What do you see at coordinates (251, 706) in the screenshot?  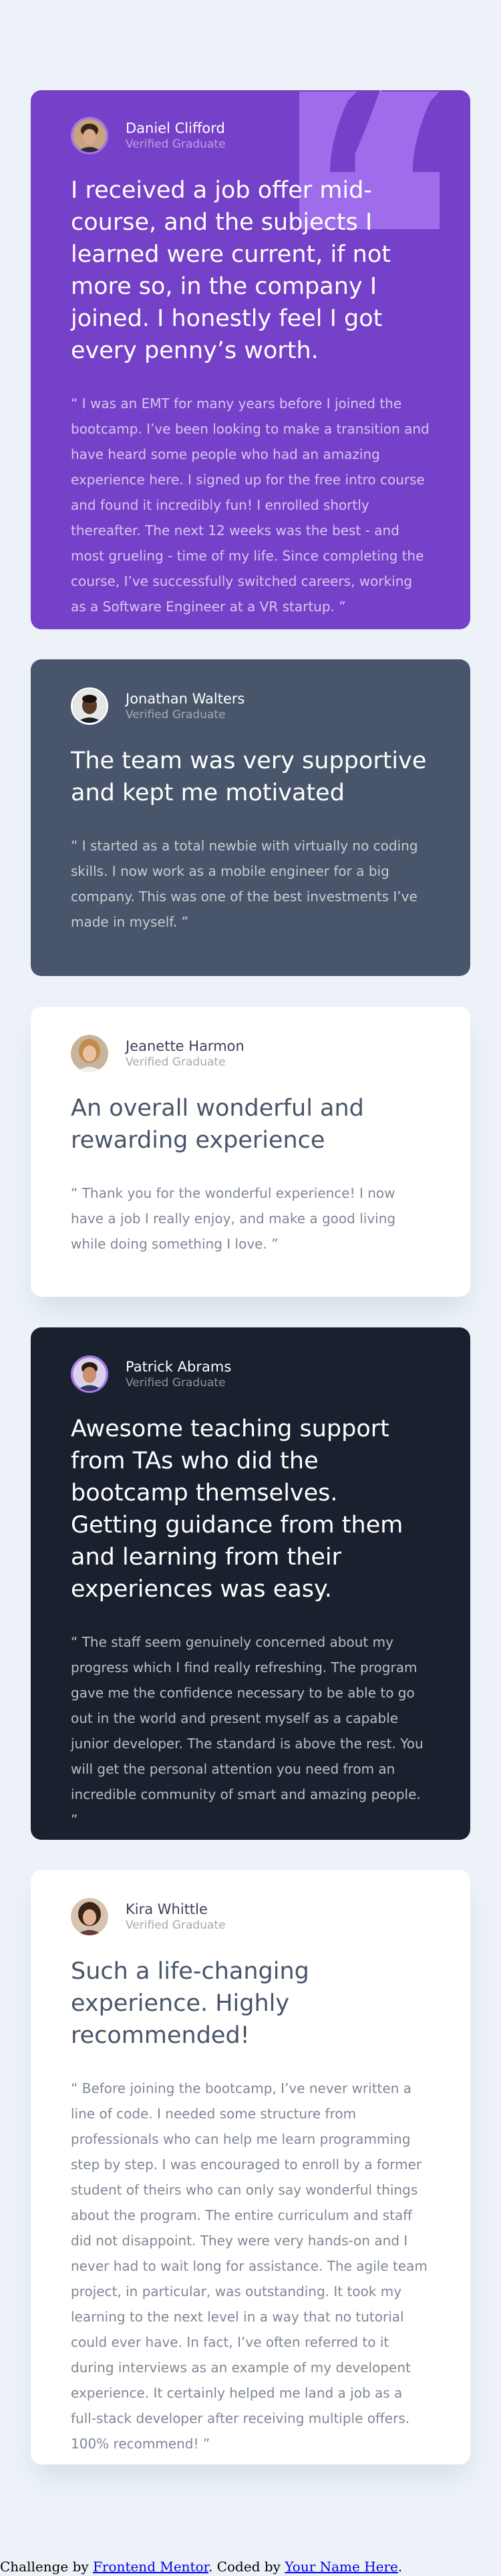 I see `card-header: Jonathan Walters Verified Graduate` at bounding box center [251, 706].